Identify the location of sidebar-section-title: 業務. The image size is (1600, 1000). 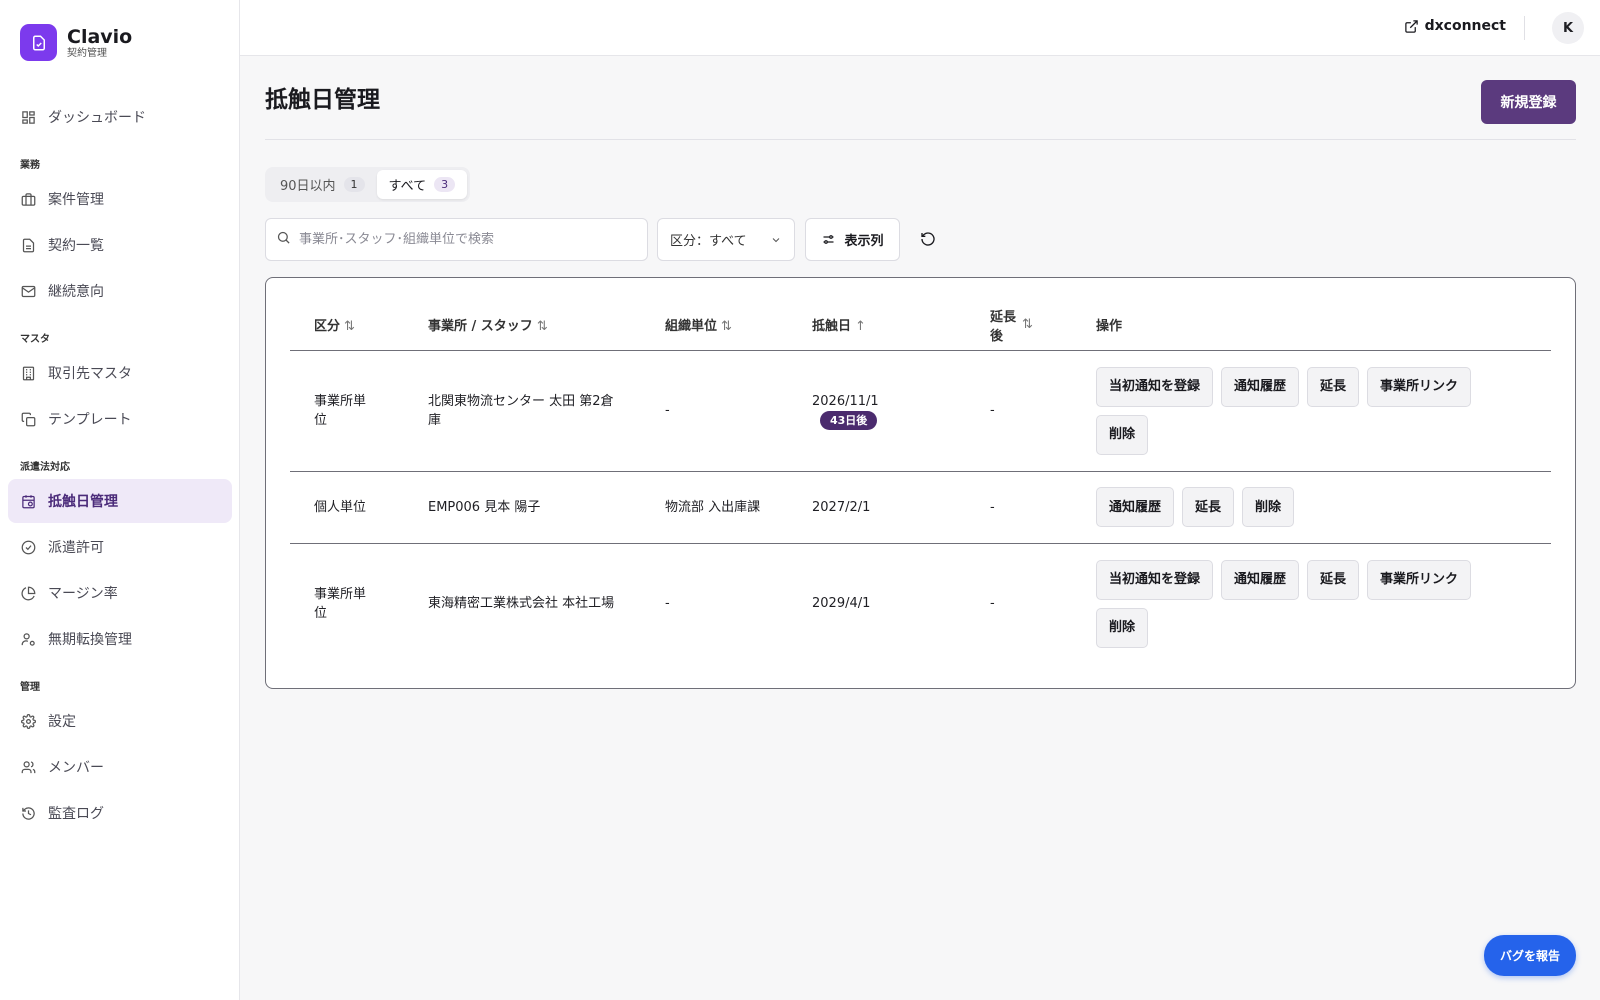
(30, 165).